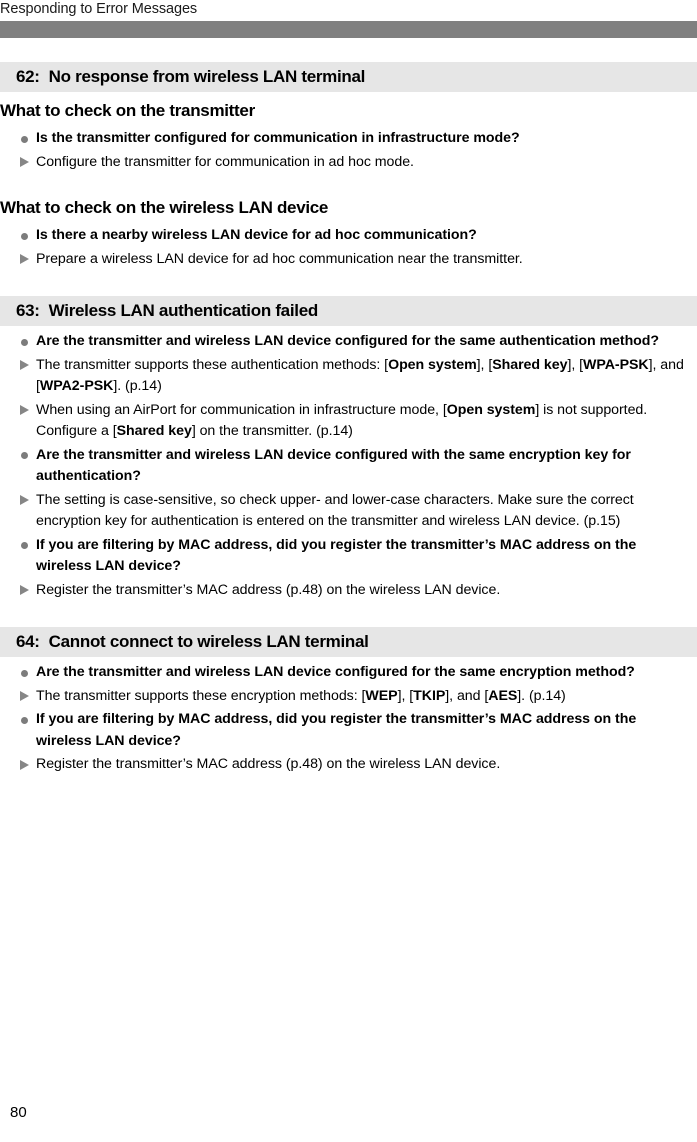 The image size is (697, 1142). I want to click on error-code-title: No response from wireless LAN terminal, so click(207, 76).